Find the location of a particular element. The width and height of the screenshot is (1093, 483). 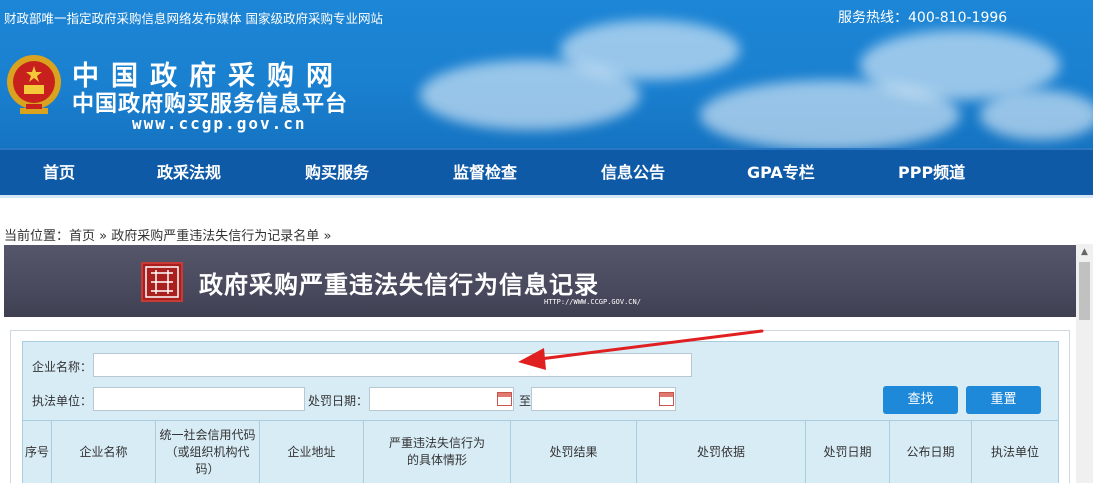

company-name-label: 企业名称： is located at coordinates (62, 367).